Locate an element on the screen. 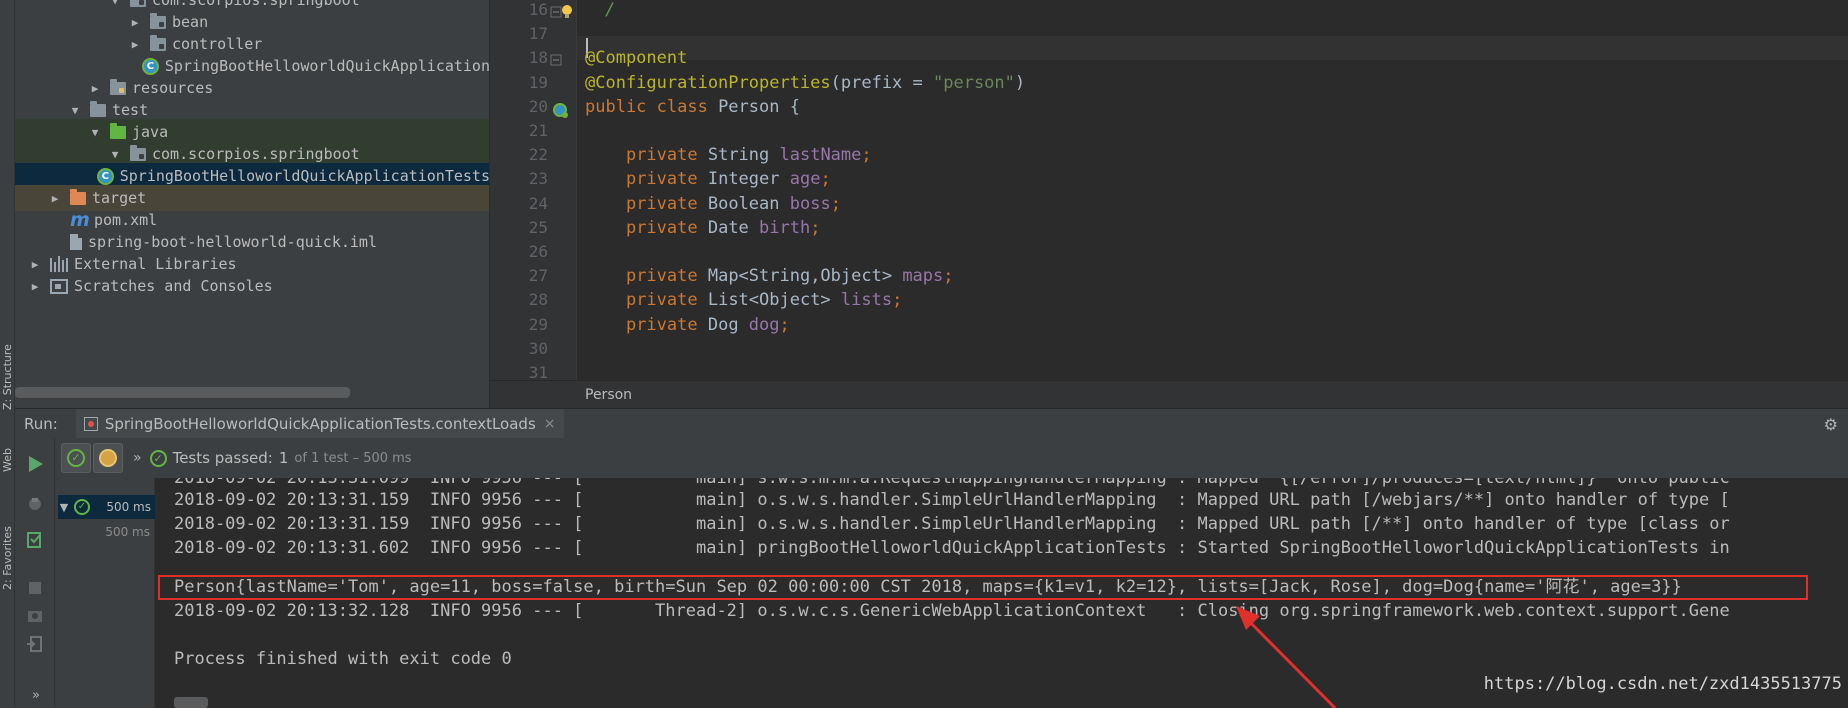  line-number: 31 is located at coordinates (538, 371).